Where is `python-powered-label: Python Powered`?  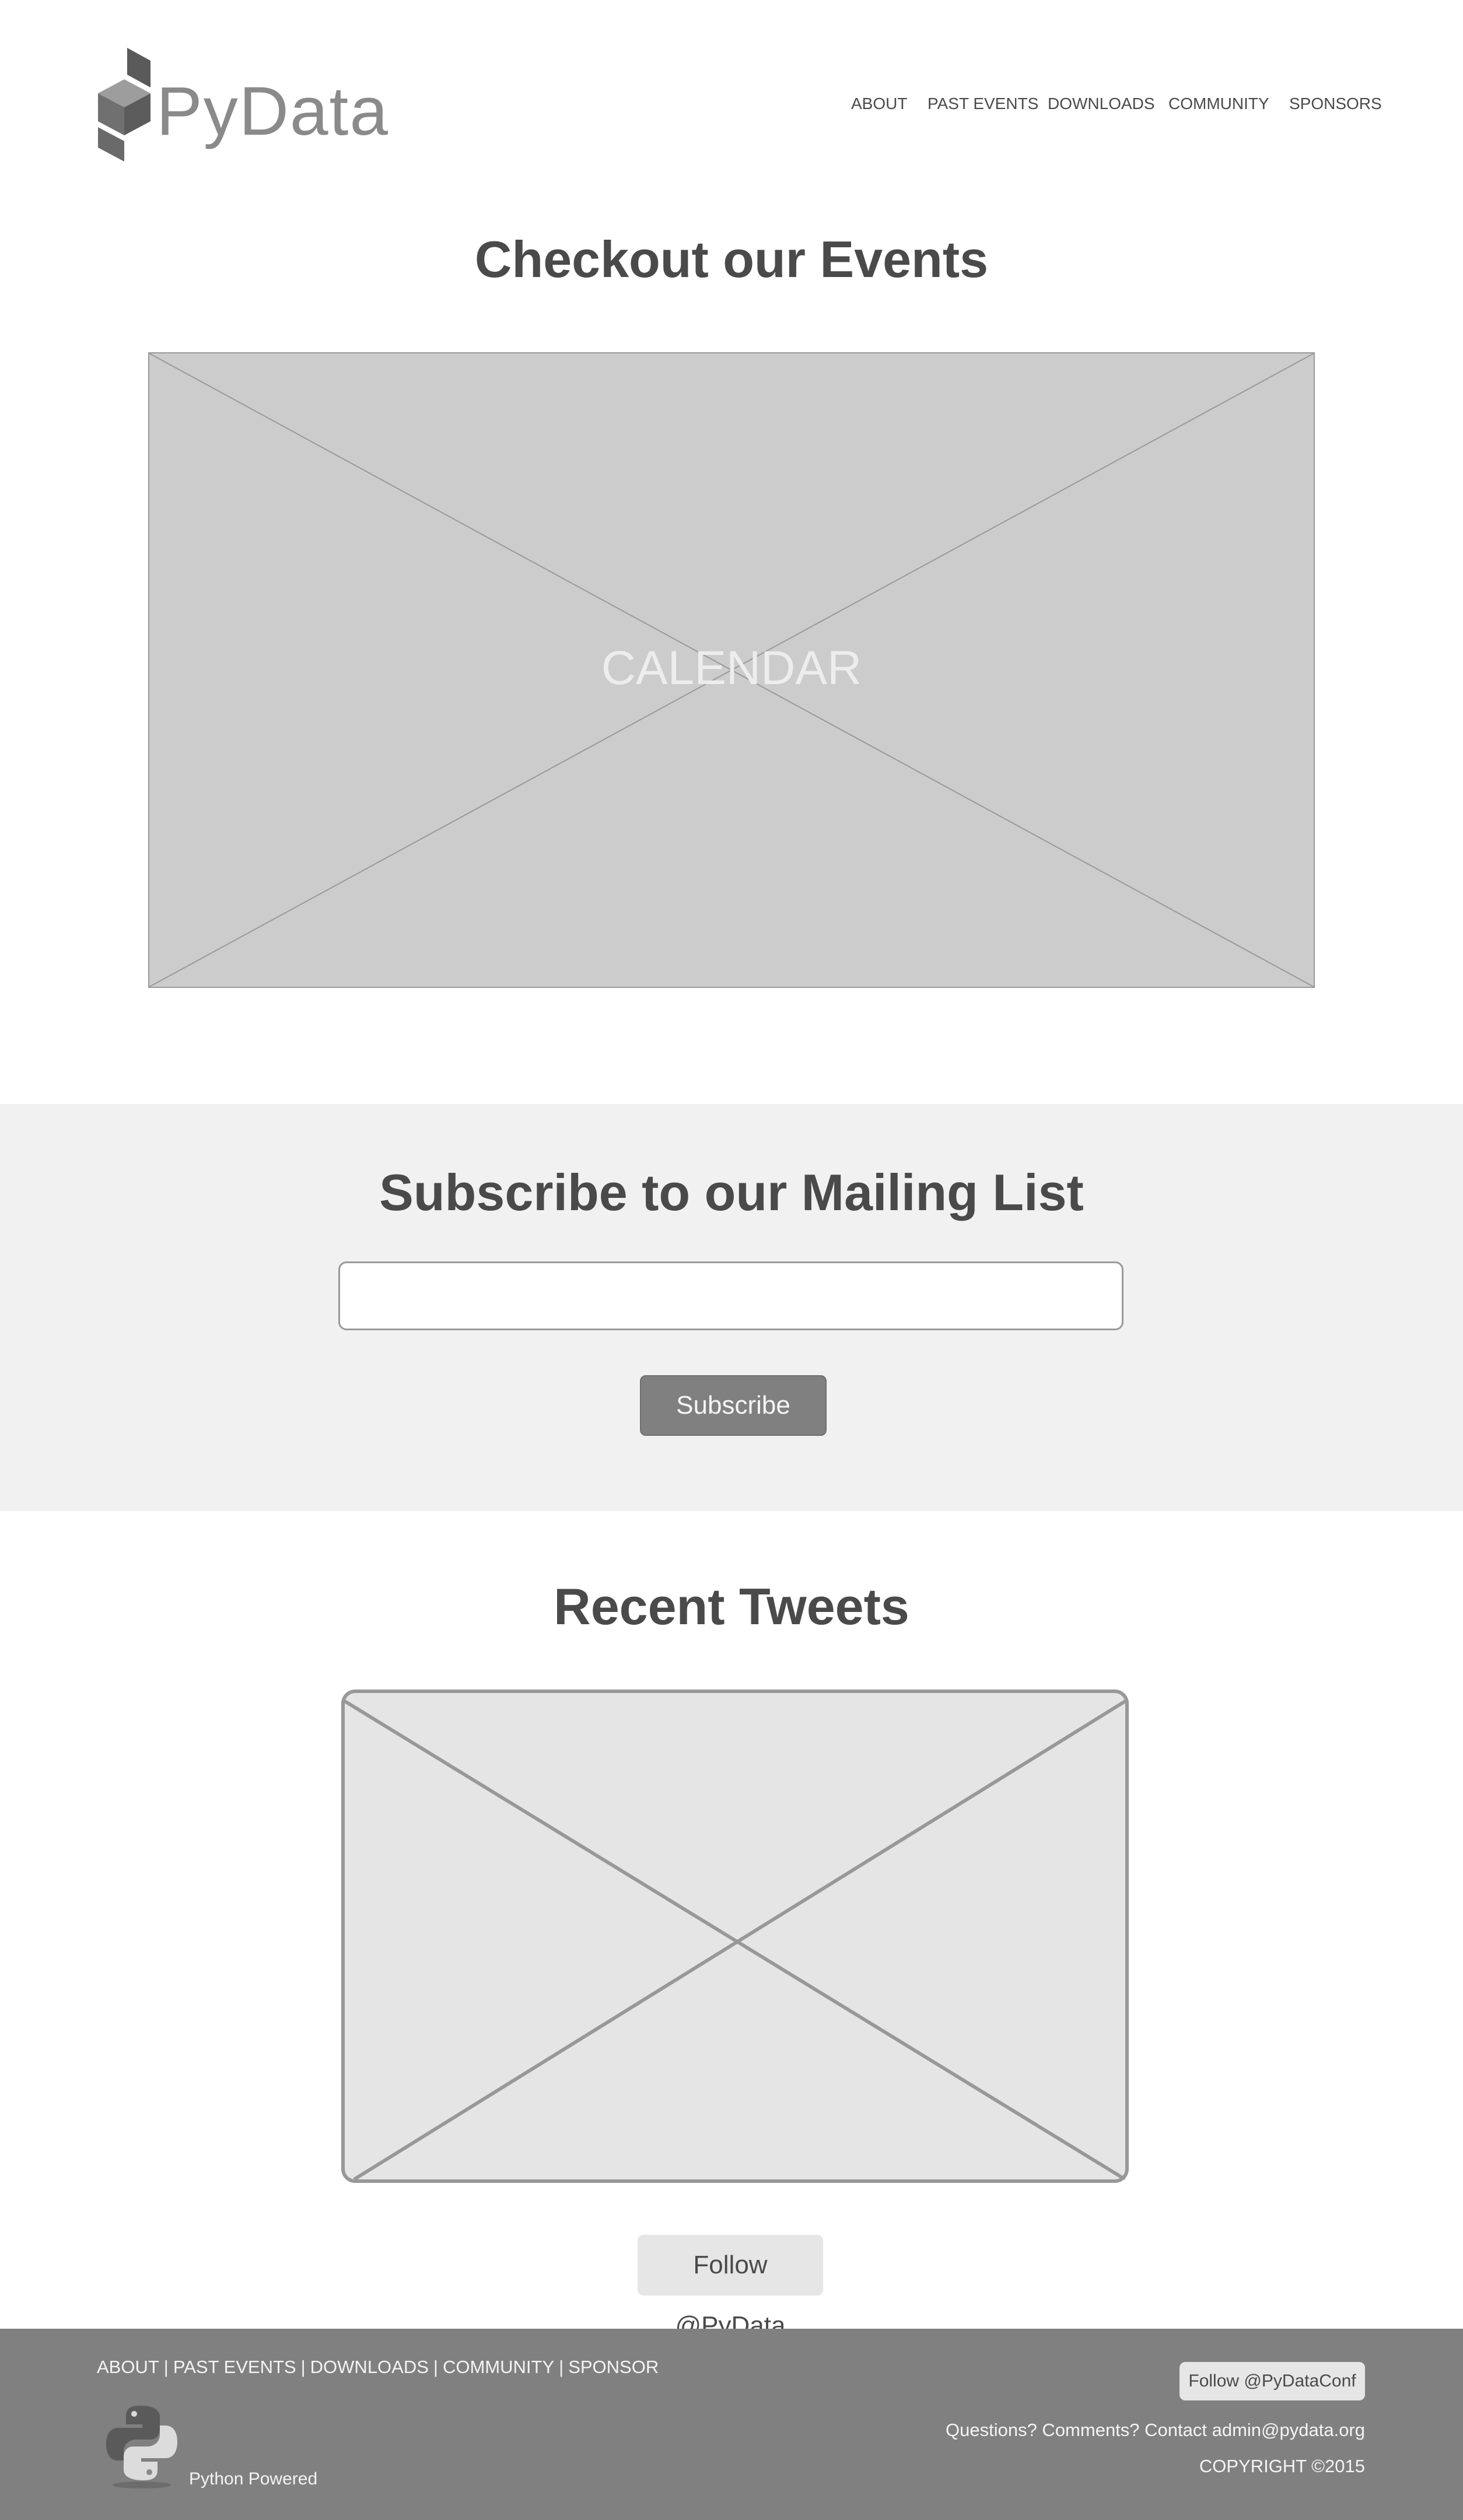
python-powered-label: Python Powered is located at coordinates (253, 2479).